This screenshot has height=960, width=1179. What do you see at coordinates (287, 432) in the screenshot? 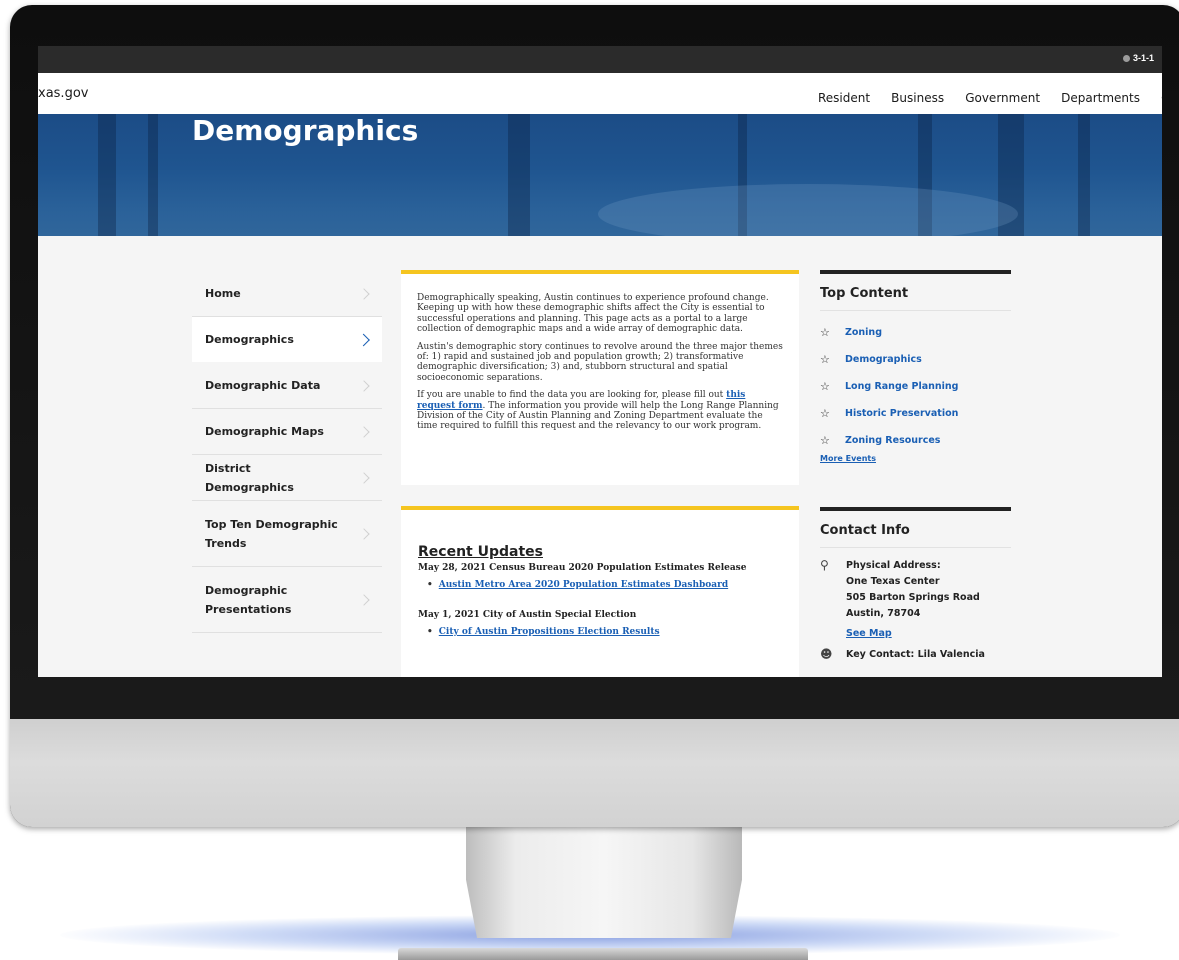
I see `sidebar-item-demographic-maps: Demographic Maps` at bounding box center [287, 432].